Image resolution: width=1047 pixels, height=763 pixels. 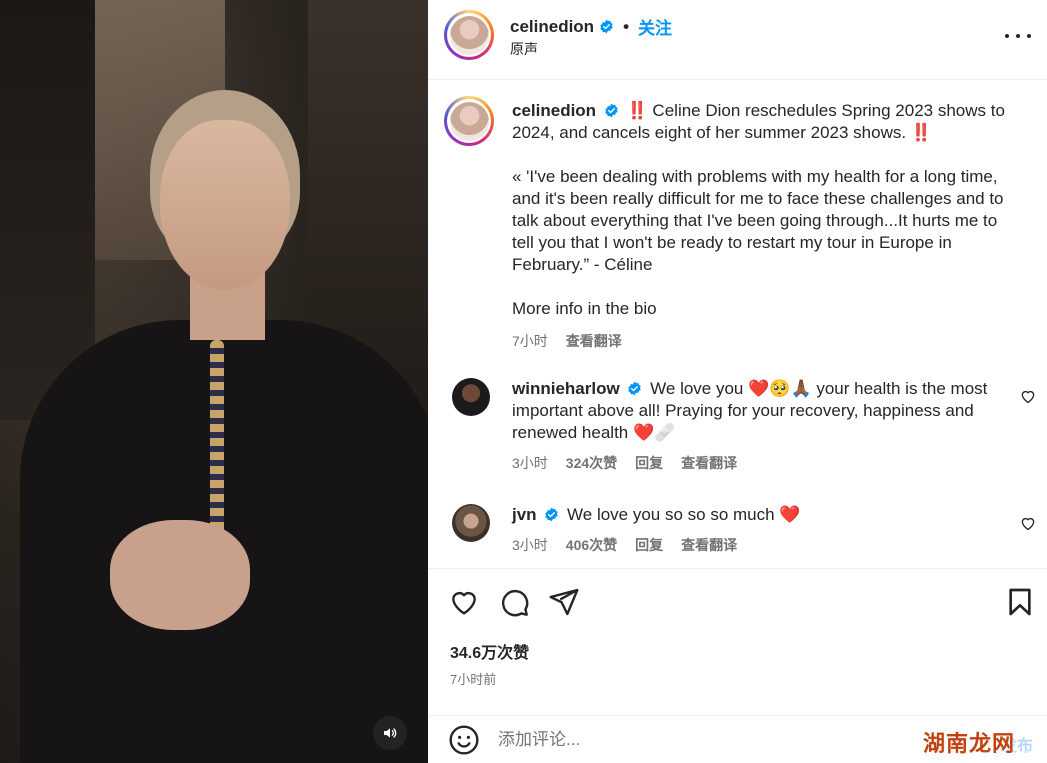 What do you see at coordinates (489, 651) in the screenshot?
I see `like-count: 34.6万次赞` at bounding box center [489, 651].